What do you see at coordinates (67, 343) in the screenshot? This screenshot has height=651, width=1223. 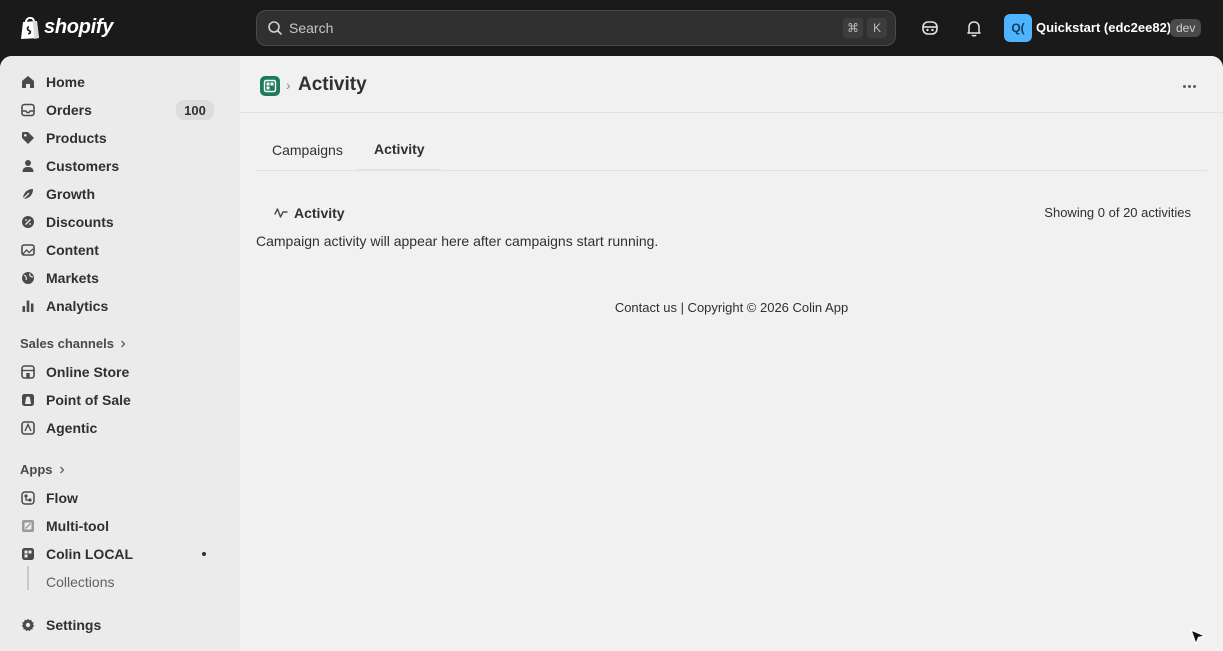 I see `section-heading-label: Sales channels` at bounding box center [67, 343].